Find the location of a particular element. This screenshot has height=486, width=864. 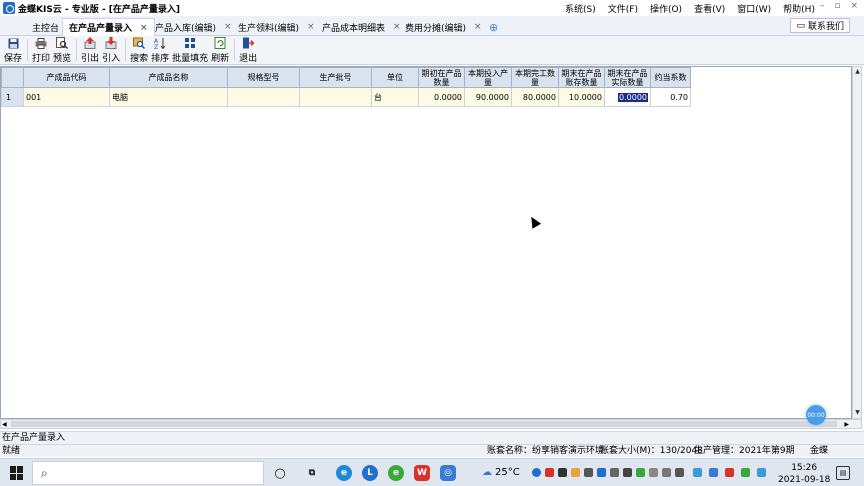

restore-icon: ▫ is located at coordinates (837, 6).